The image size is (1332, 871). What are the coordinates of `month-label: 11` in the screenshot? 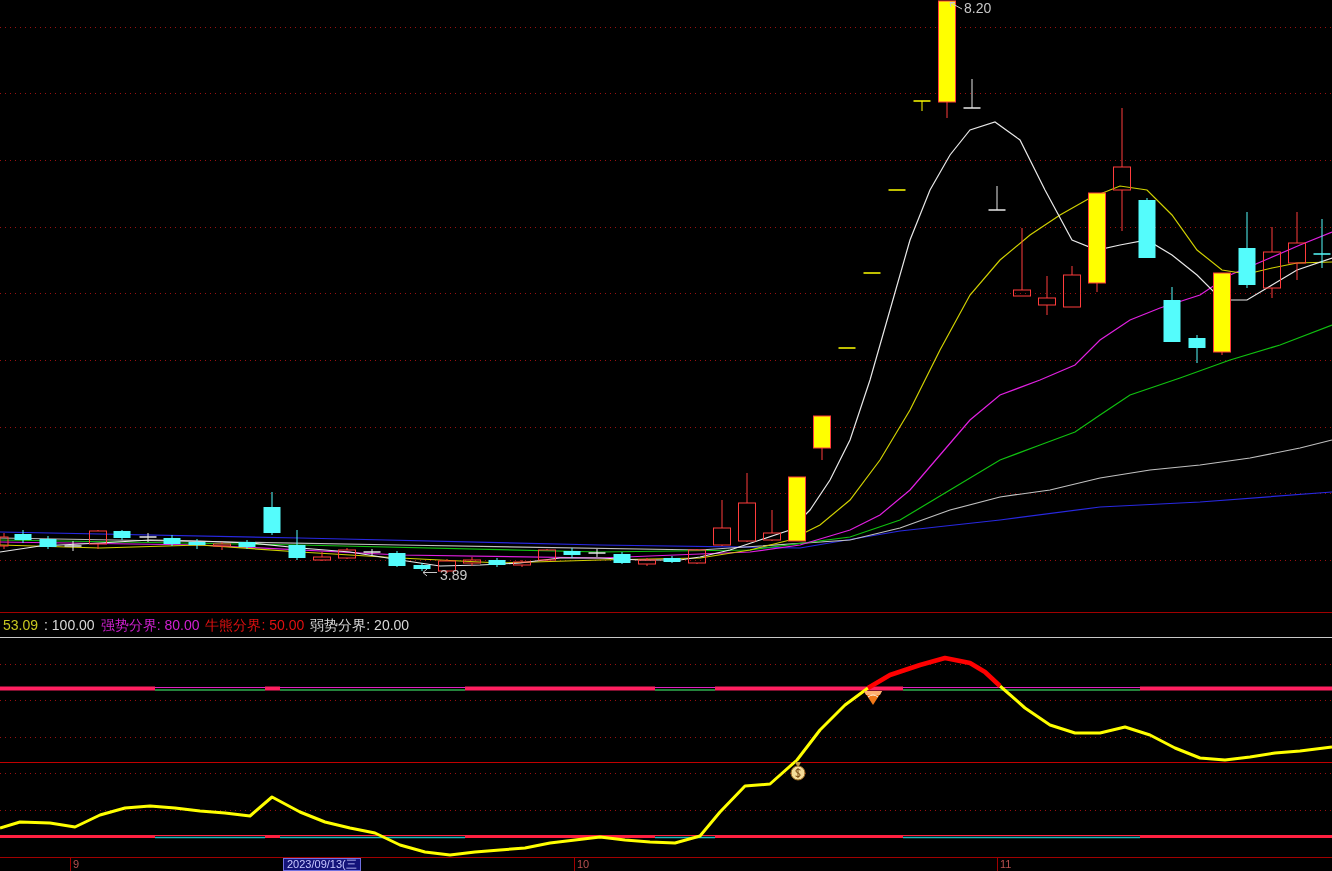 It's located at (1006, 864).